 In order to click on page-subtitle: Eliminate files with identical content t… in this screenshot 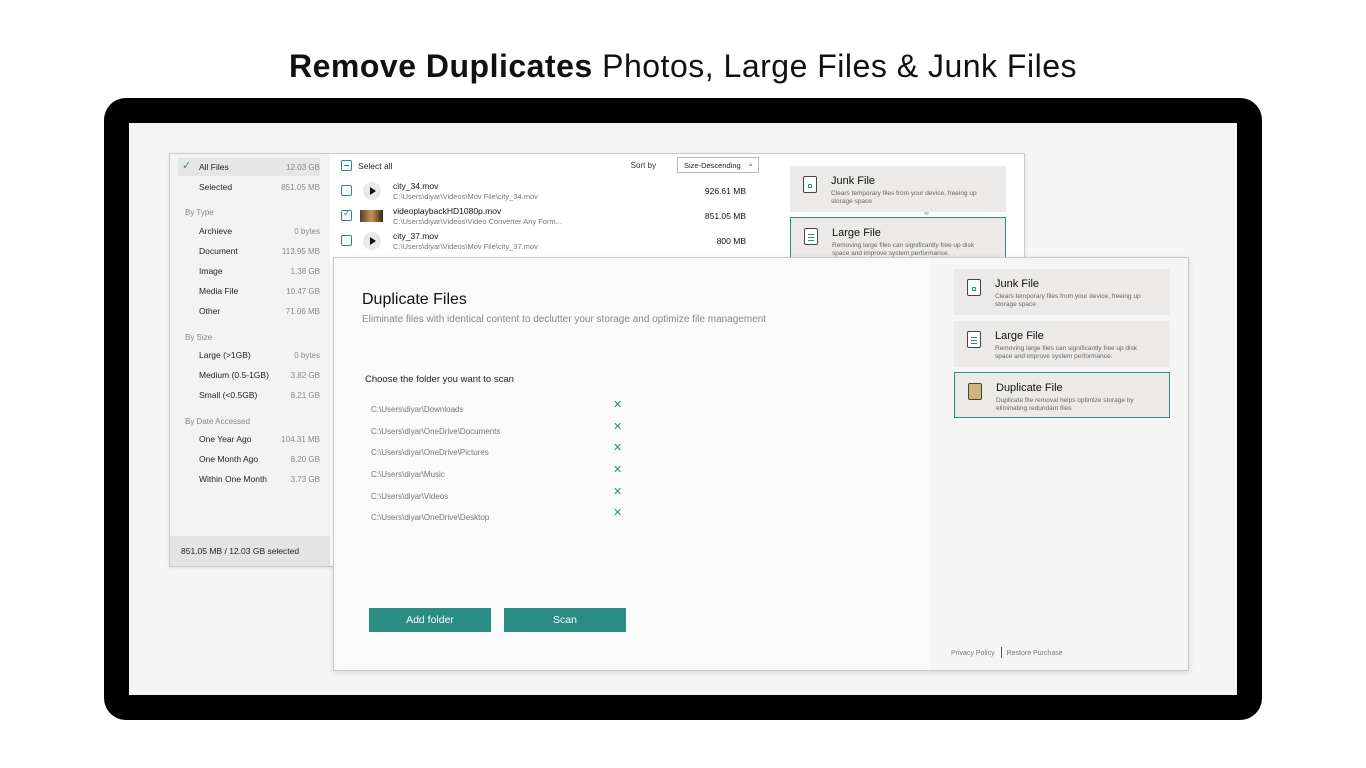, I will do `click(564, 319)`.